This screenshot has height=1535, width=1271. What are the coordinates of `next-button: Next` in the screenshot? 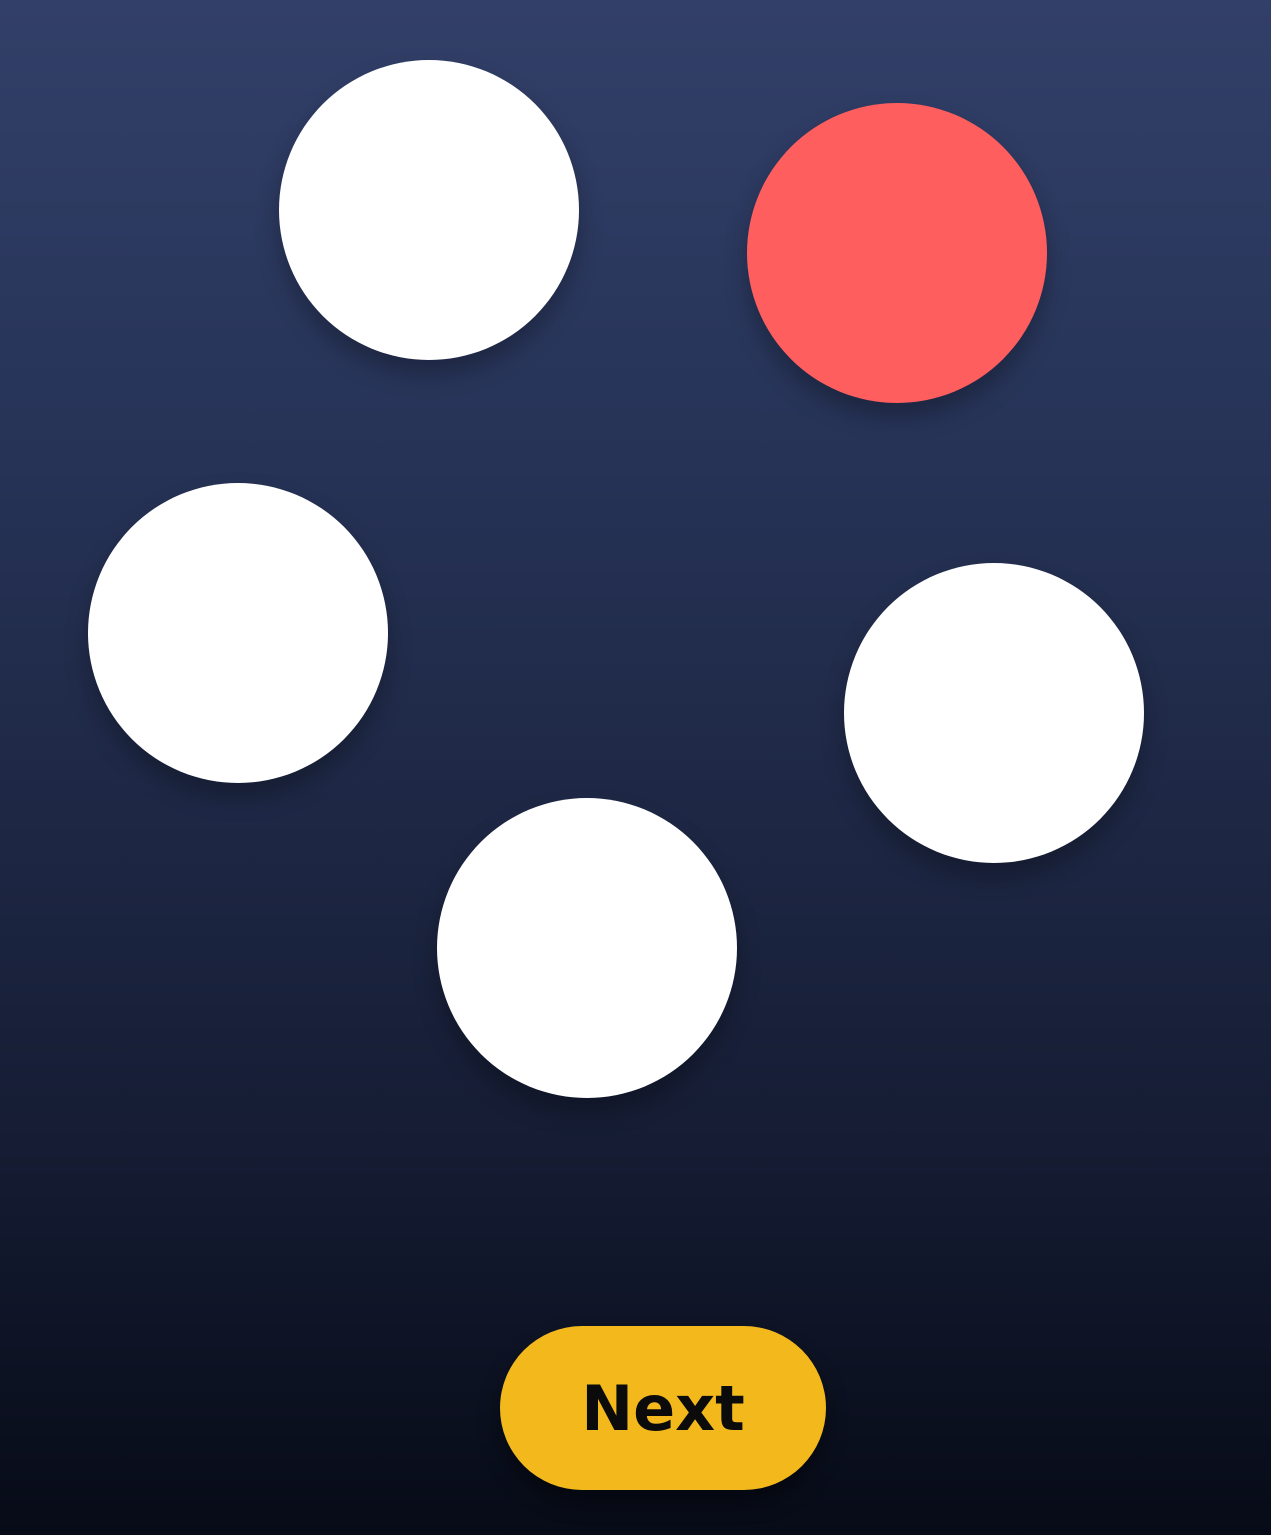 It's located at (663, 1408).